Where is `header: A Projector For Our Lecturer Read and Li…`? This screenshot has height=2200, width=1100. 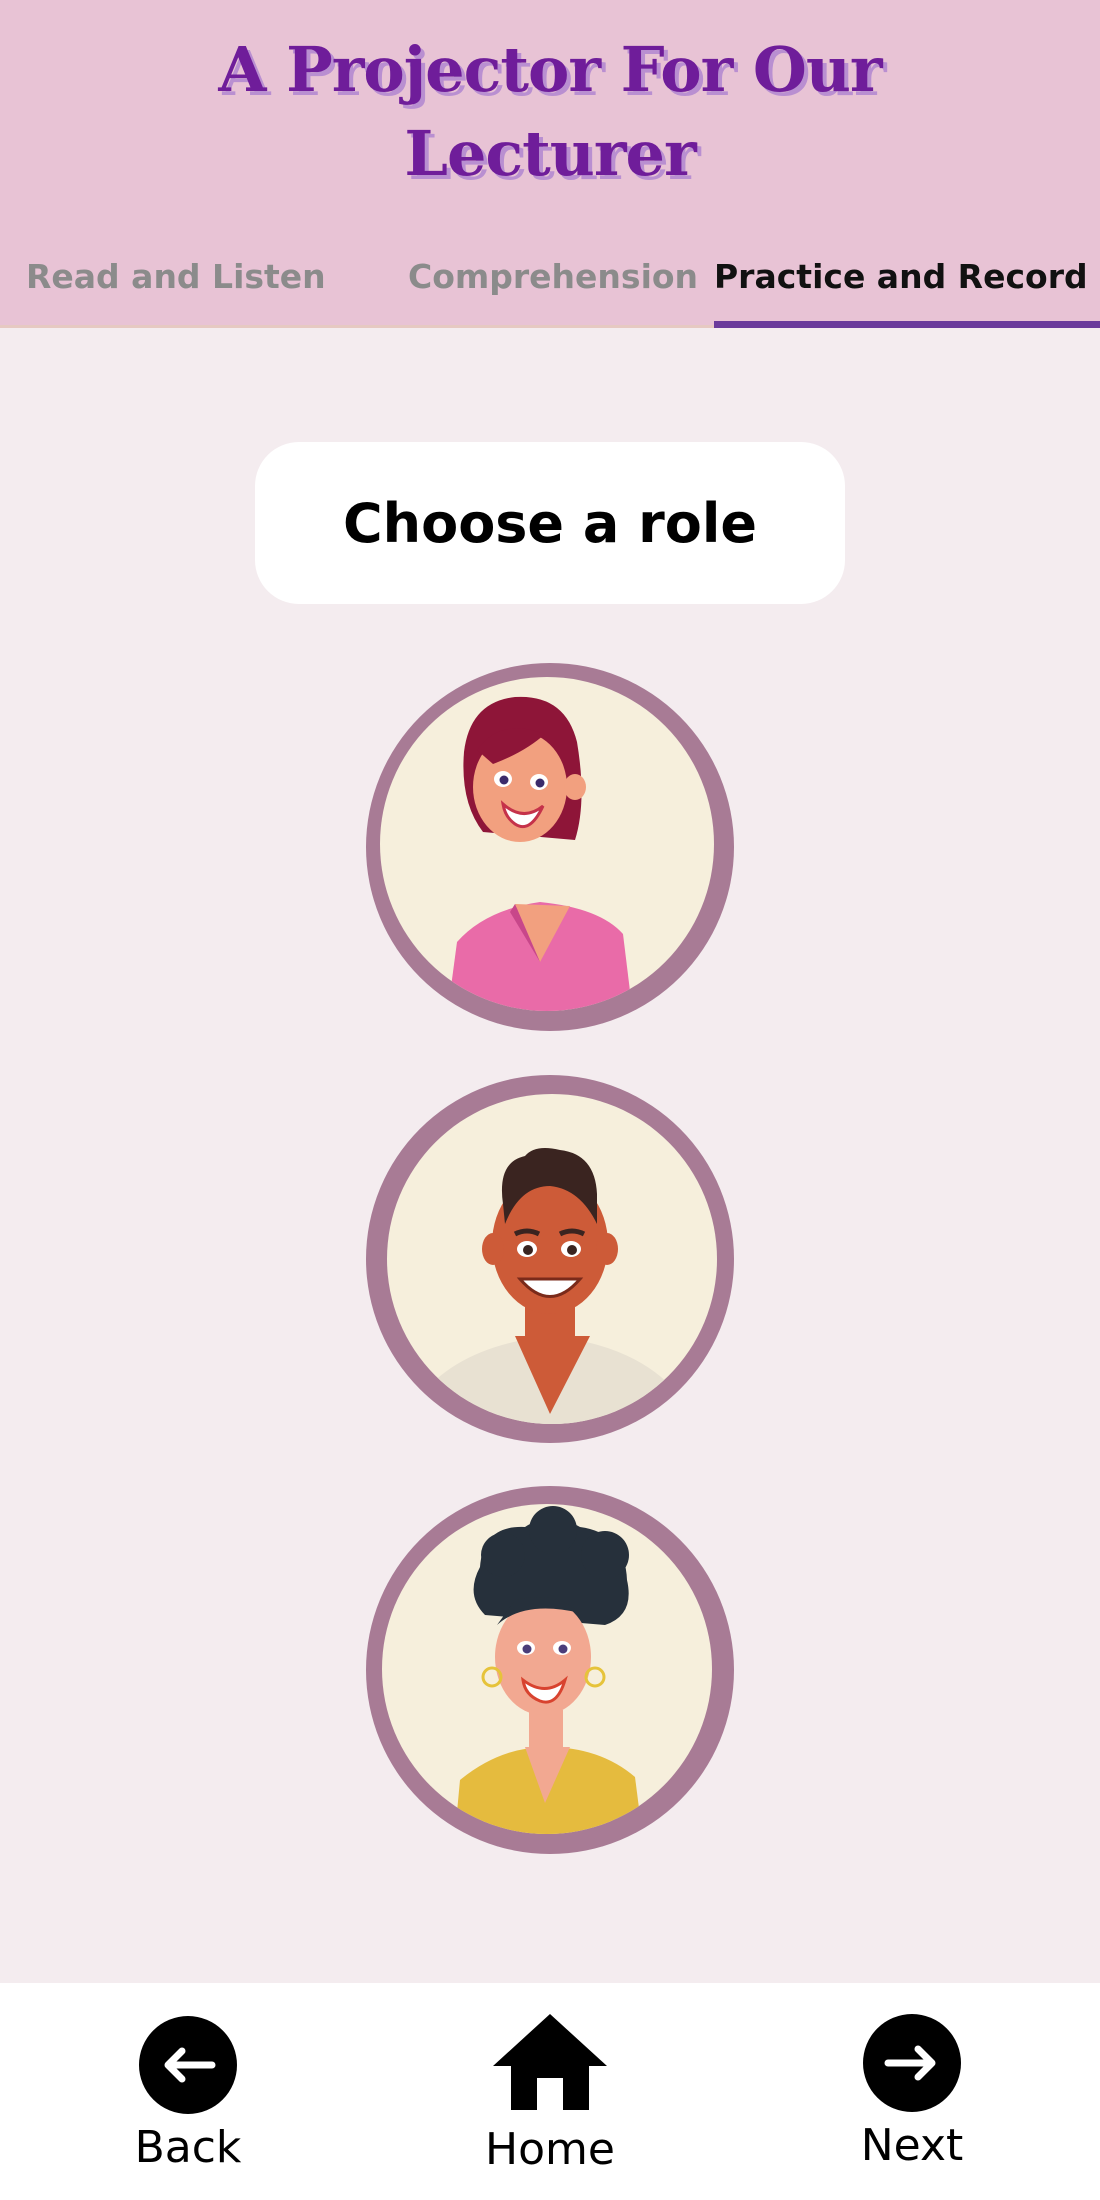
header: A Projector For Our Lecturer Read and Li… is located at coordinates (550, 164).